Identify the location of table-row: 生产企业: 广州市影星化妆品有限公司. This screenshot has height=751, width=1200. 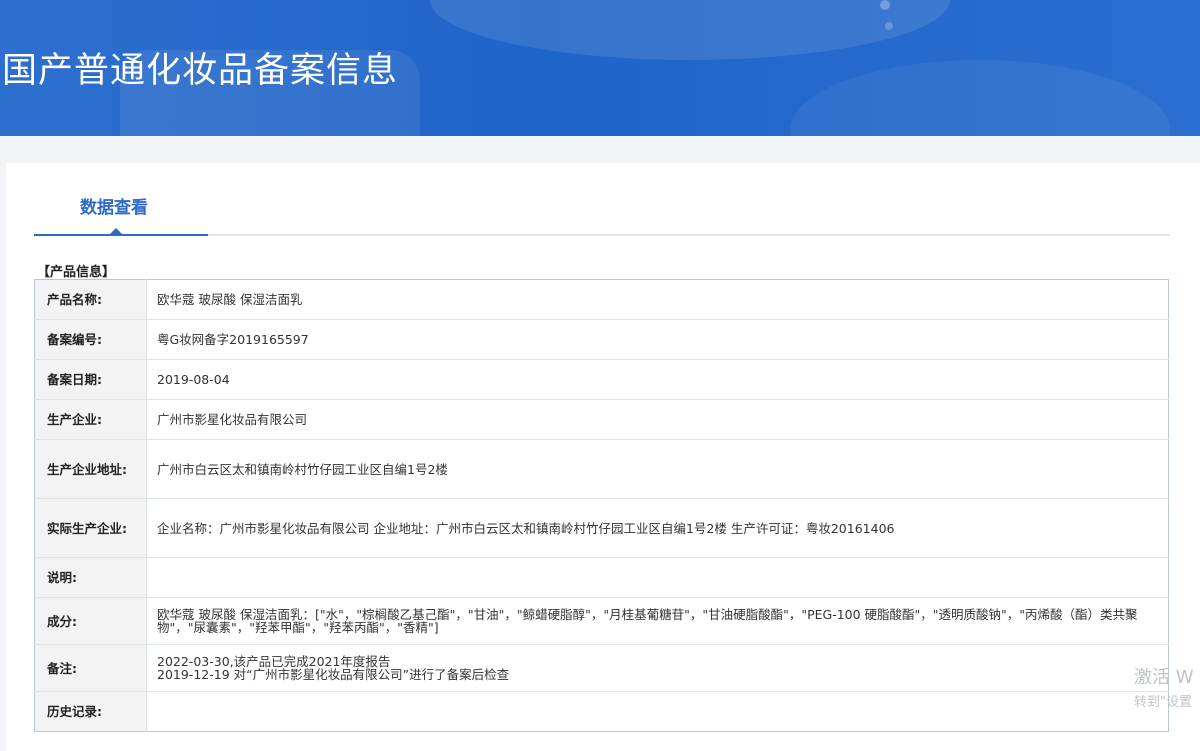
(601, 419).